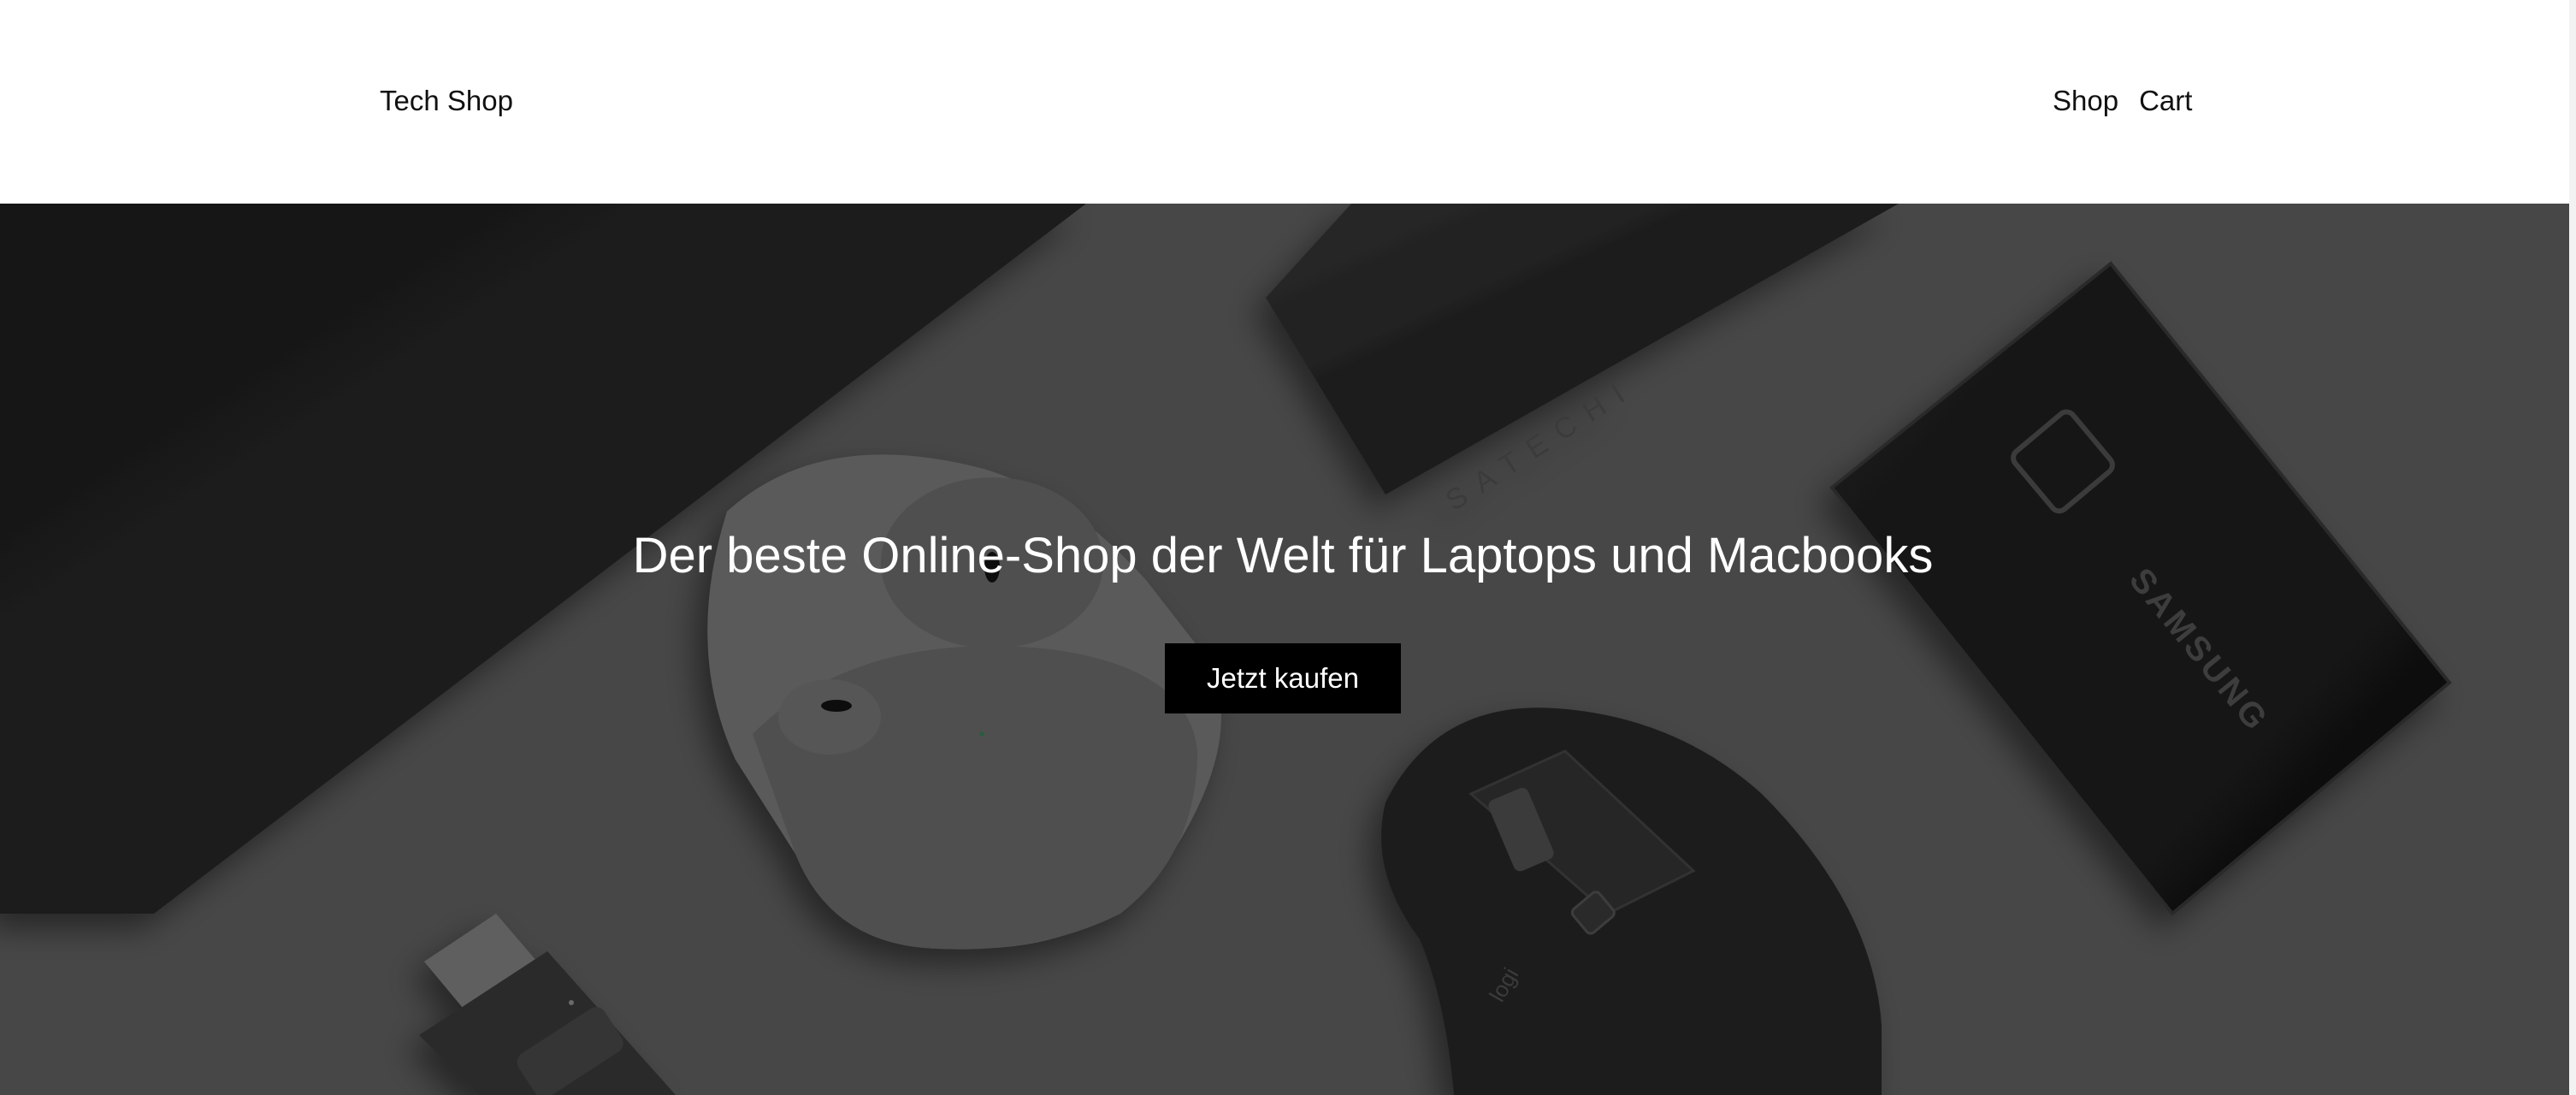 The height and width of the screenshot is (1095, 2576). What do you see at coordinates (2572, 547) in the screenshot?
I see `scrollbar-gutter` at bounding box center [2572, 547].